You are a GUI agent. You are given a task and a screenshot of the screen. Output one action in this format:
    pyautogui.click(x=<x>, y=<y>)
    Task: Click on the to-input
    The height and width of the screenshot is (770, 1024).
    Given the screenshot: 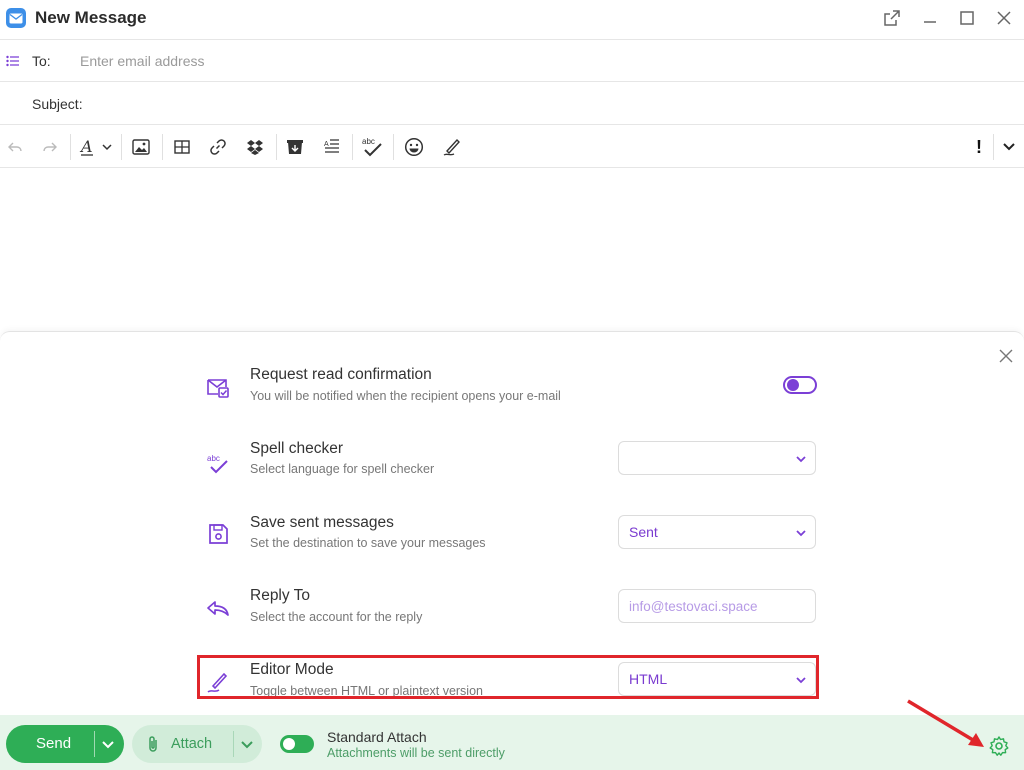 What is the action you would take?
    pyautogui.click(x=380, y=61)
    